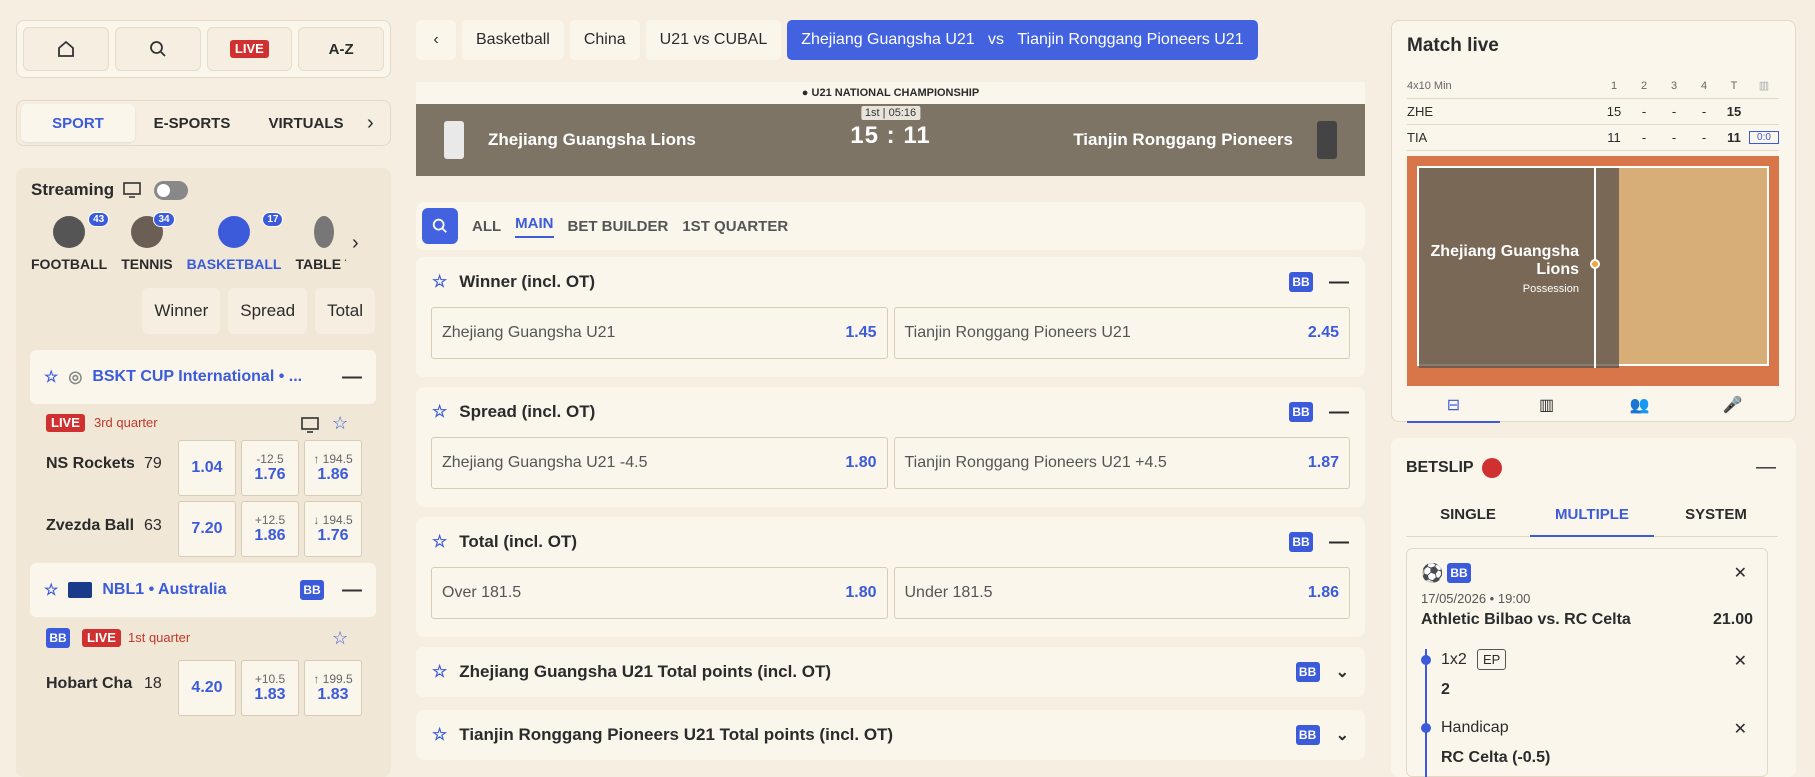 The height and width of the screenshot is (777, 1815). I want to click on league-bskt-cup: ☆ ◎ BSKT CUP International • ... —, so click(203, 377).